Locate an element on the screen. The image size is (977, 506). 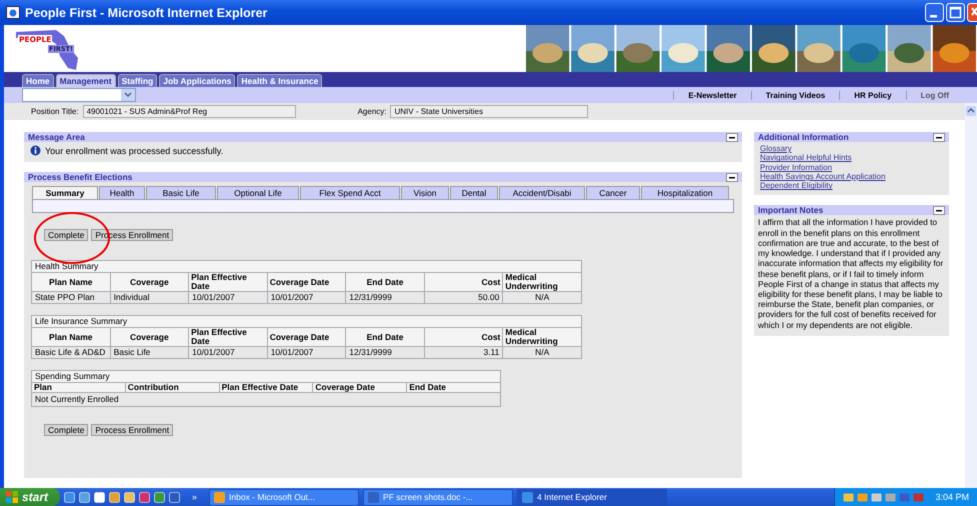
benefit-tab: Flex Spend Acct is located at coordinates (350, 192).